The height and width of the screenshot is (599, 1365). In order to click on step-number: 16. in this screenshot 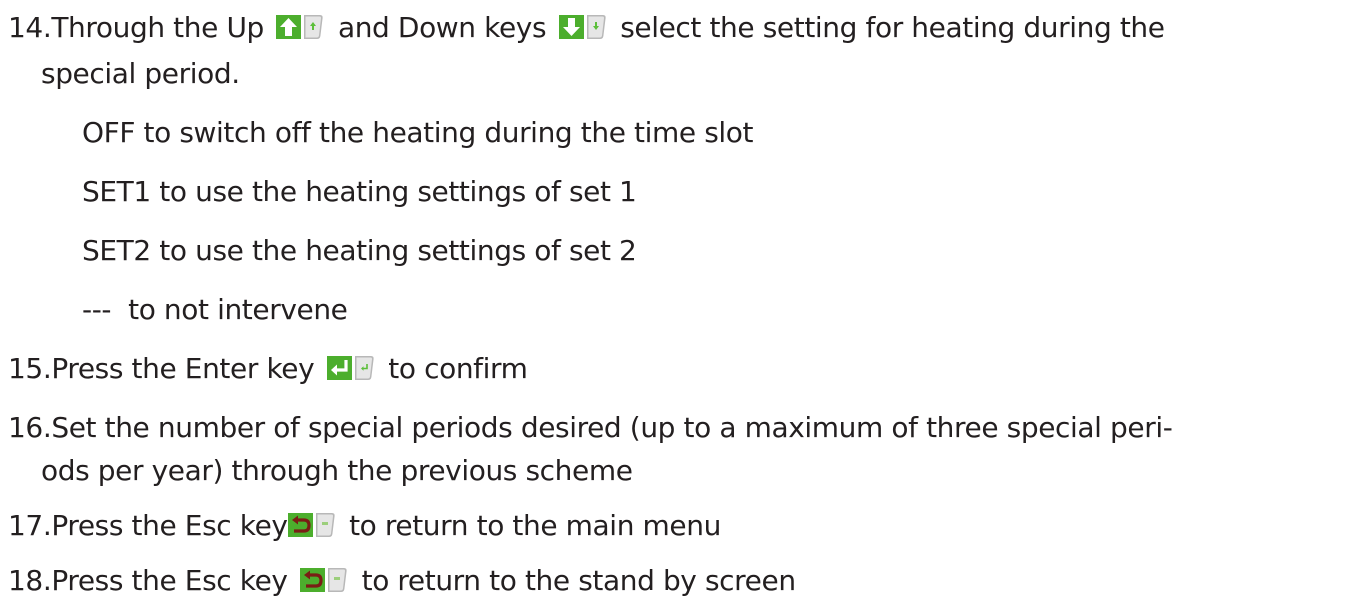, I will do `click(30, 427)`.